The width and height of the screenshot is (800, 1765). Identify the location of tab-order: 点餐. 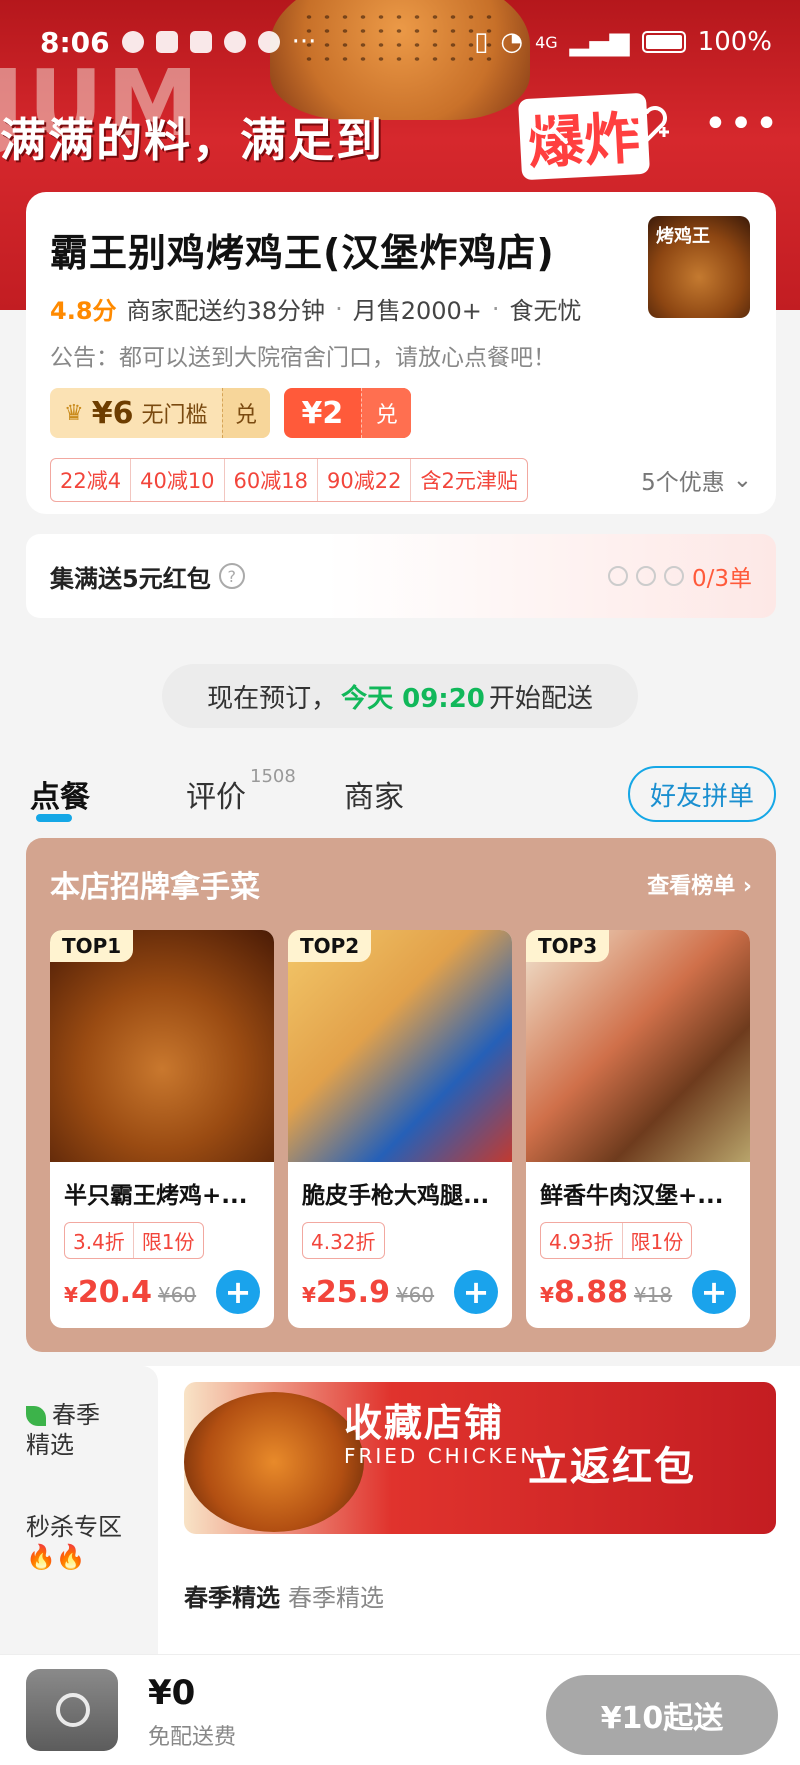
(60, 794).